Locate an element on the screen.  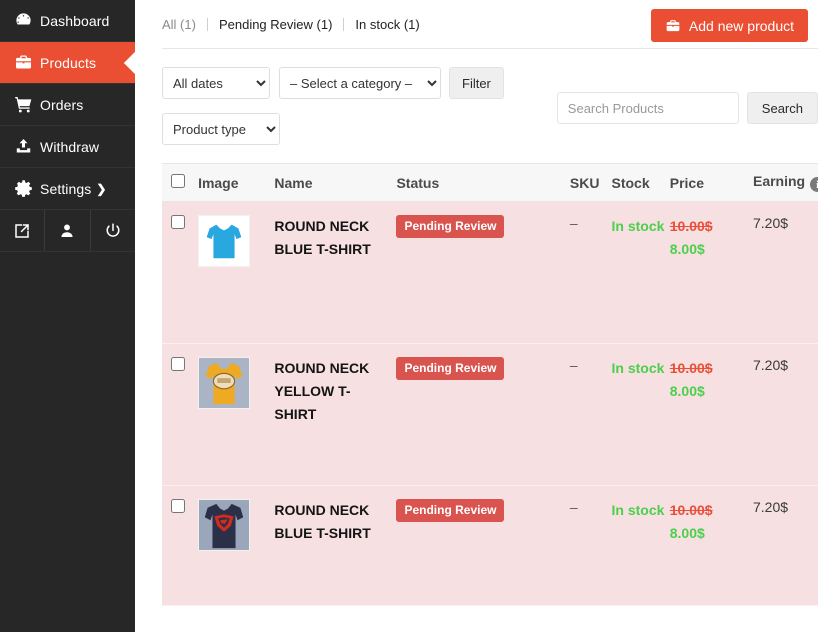
column-header-price: Price is located at coordinates (711, 182).